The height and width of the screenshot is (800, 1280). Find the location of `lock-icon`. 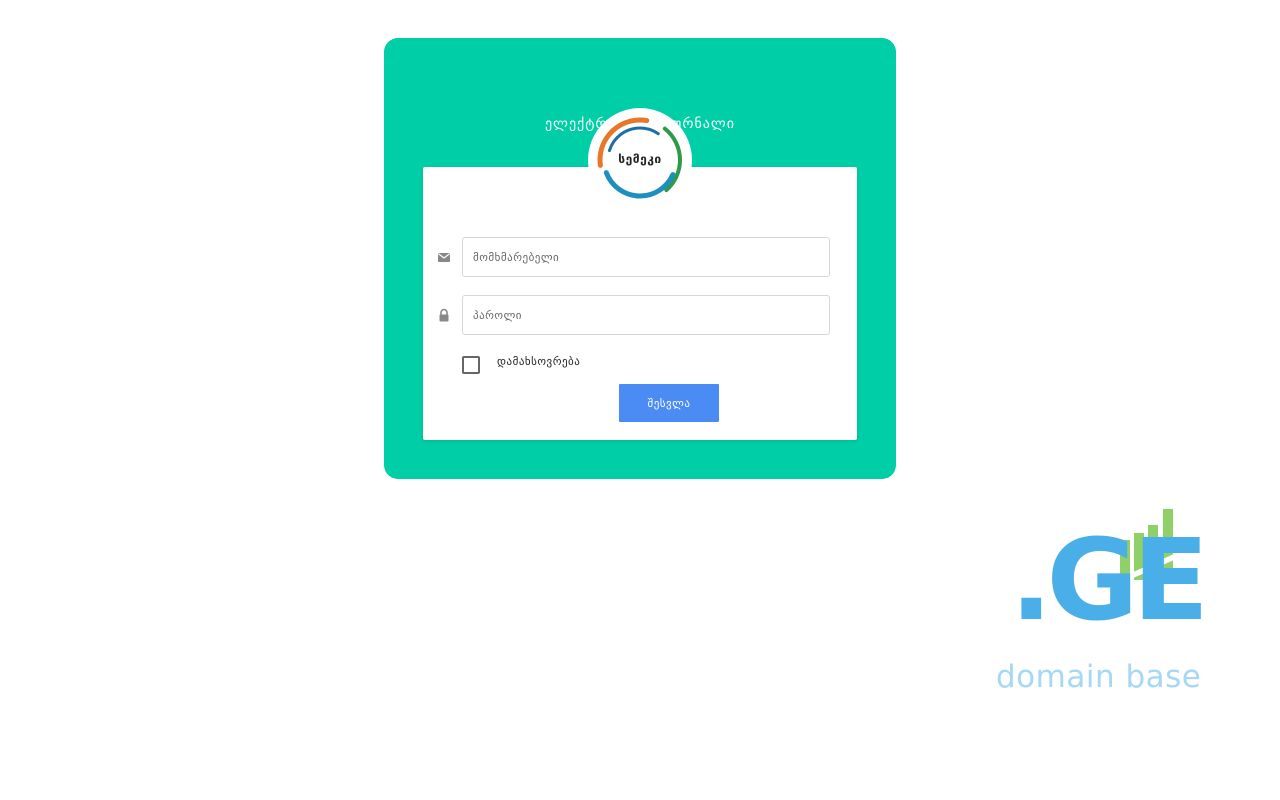

lock-icon is located at coordinates (444, 314).